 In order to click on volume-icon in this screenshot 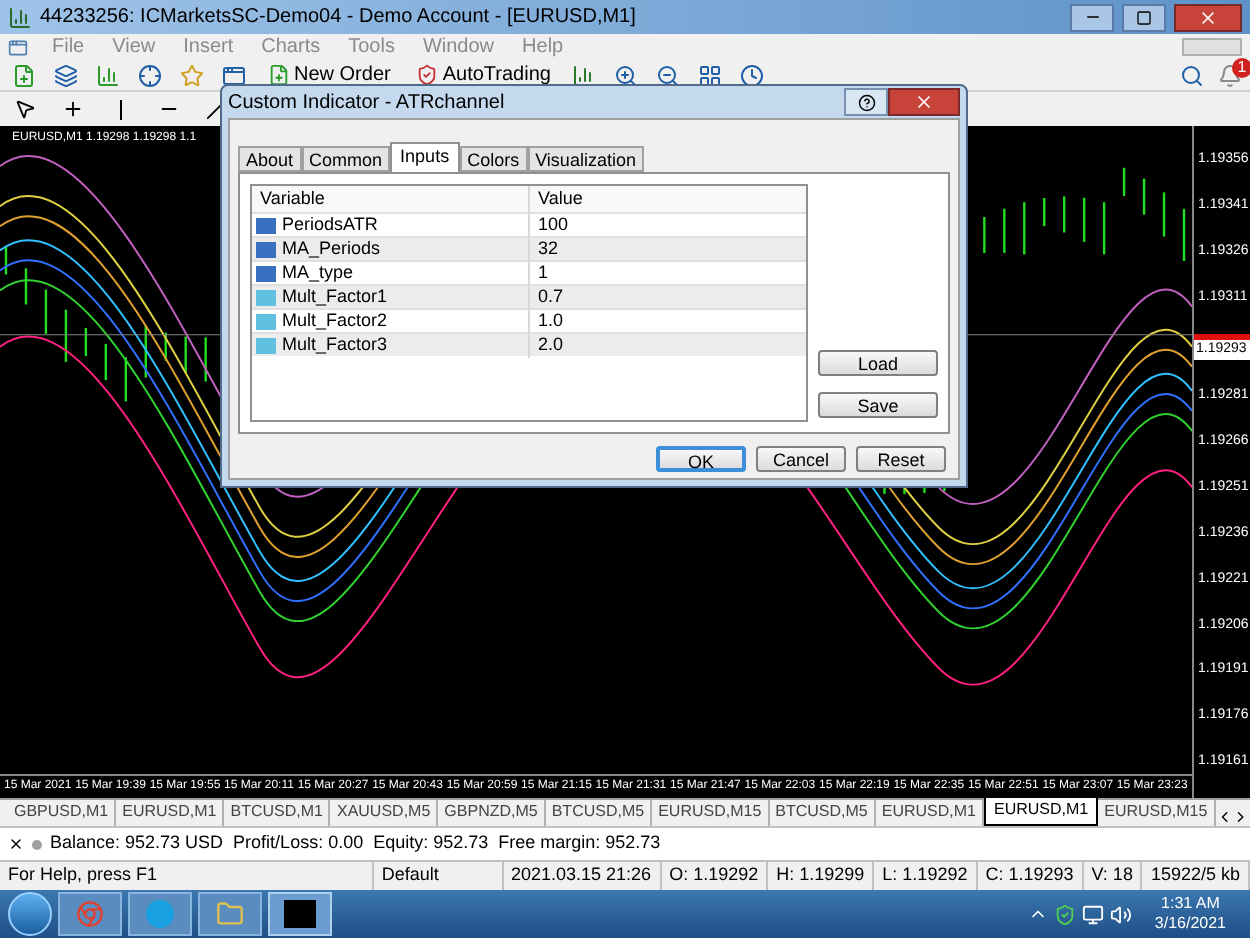, I will do `click(1121, 914)`.